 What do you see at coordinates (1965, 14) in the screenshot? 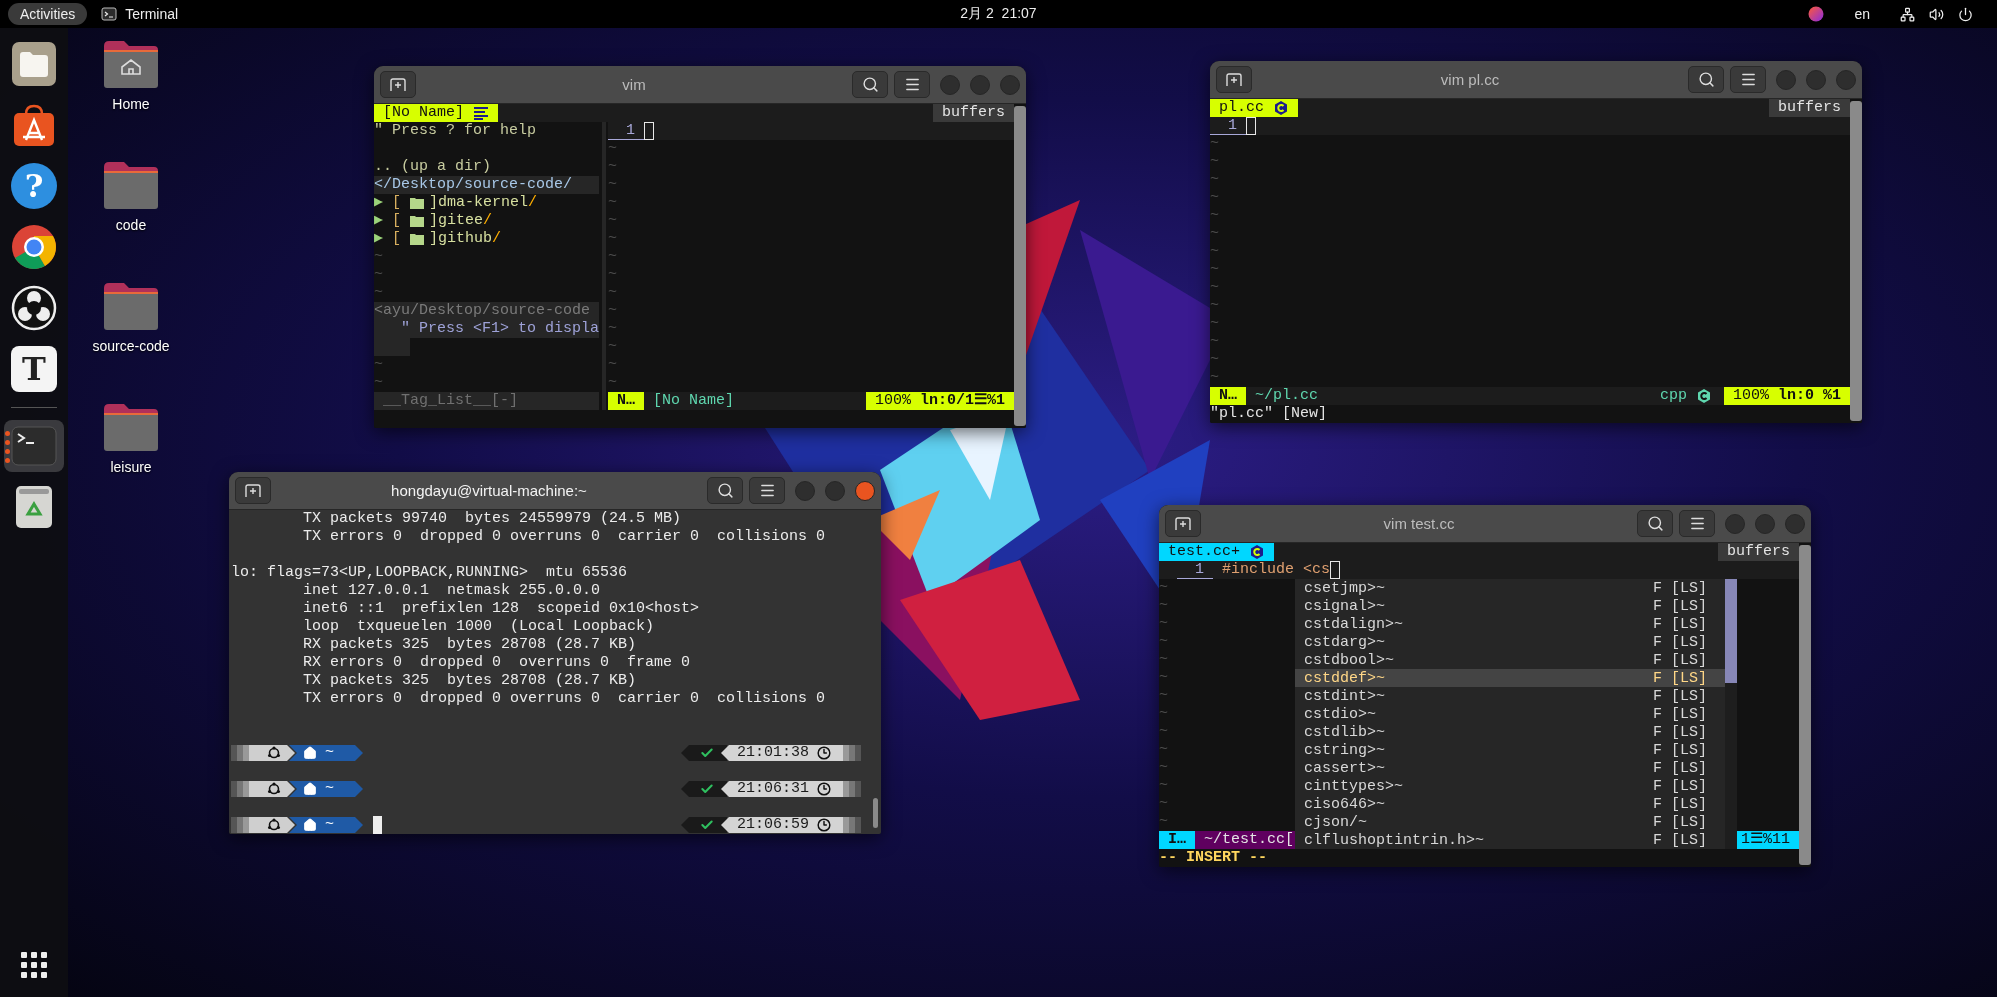
I see `power-icon` at bounding box center [1965, 14].